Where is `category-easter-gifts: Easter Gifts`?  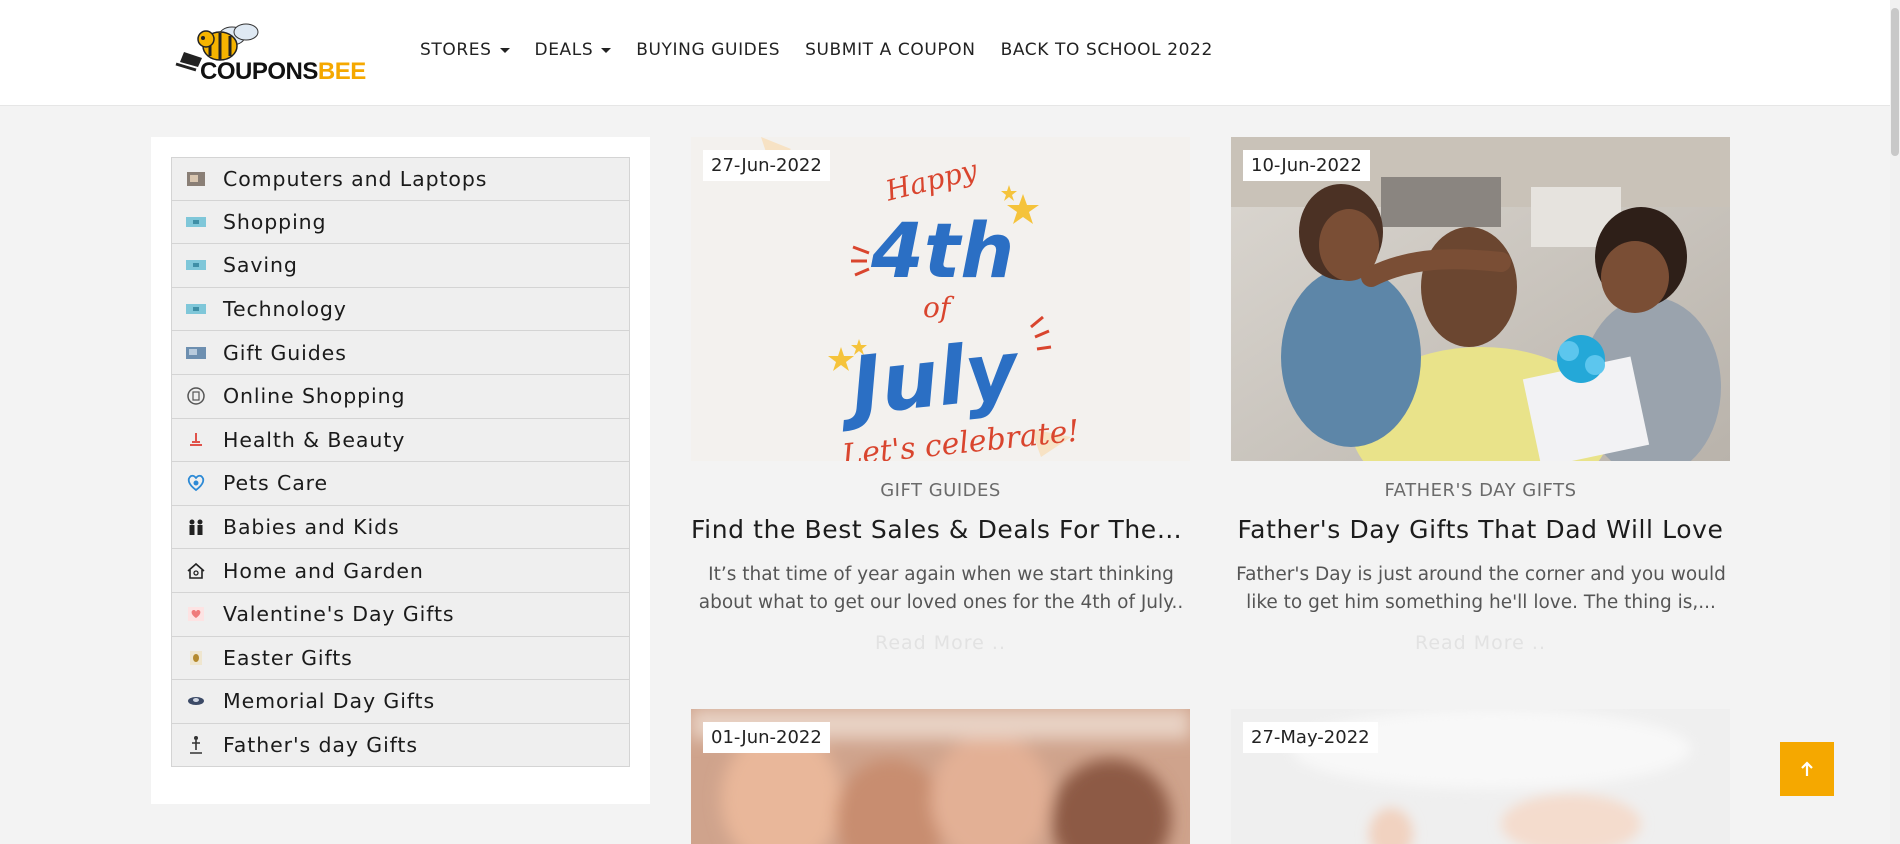
category-easter-gifts: Easter Gifts is located at coordinates (400, 658).